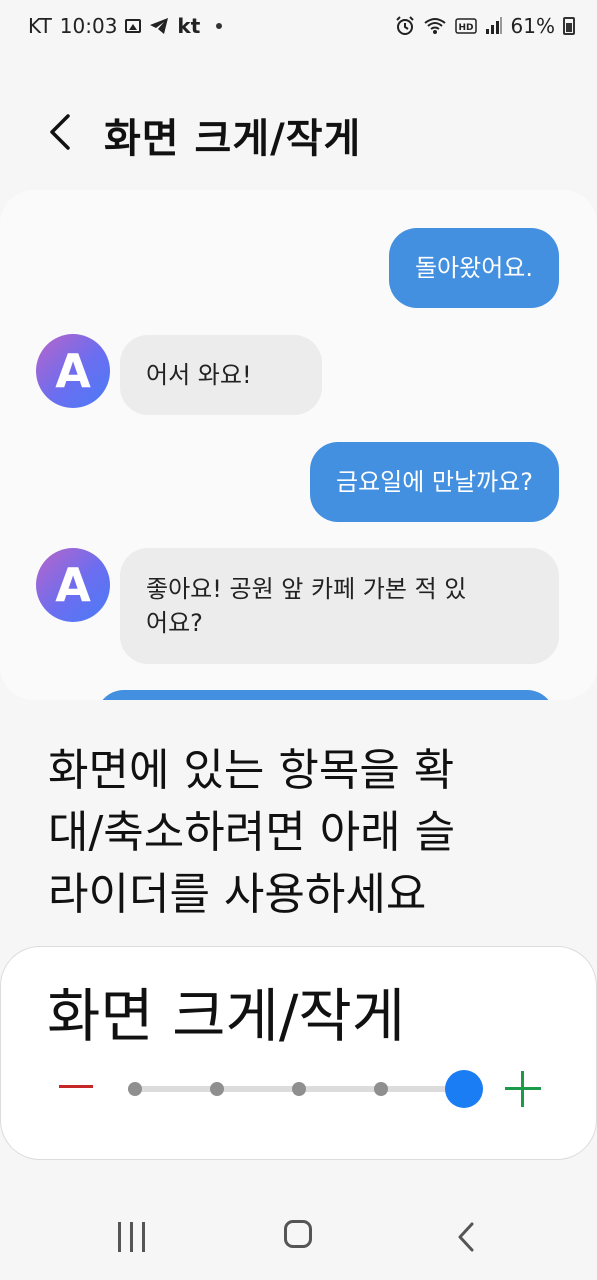 The height and width of the screenshot is (1280, 597). I want to click on zoom-control-title: 화면 크게/작게, so click(226, 1016).